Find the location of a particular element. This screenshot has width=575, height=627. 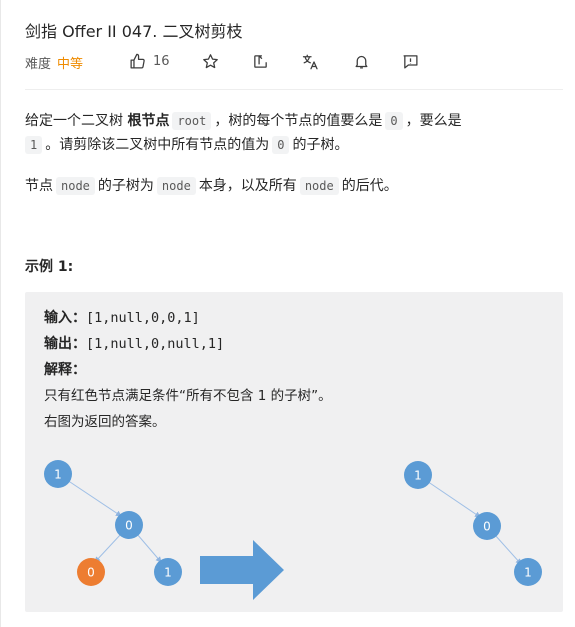

share-button is located at coordinates (260, 63).